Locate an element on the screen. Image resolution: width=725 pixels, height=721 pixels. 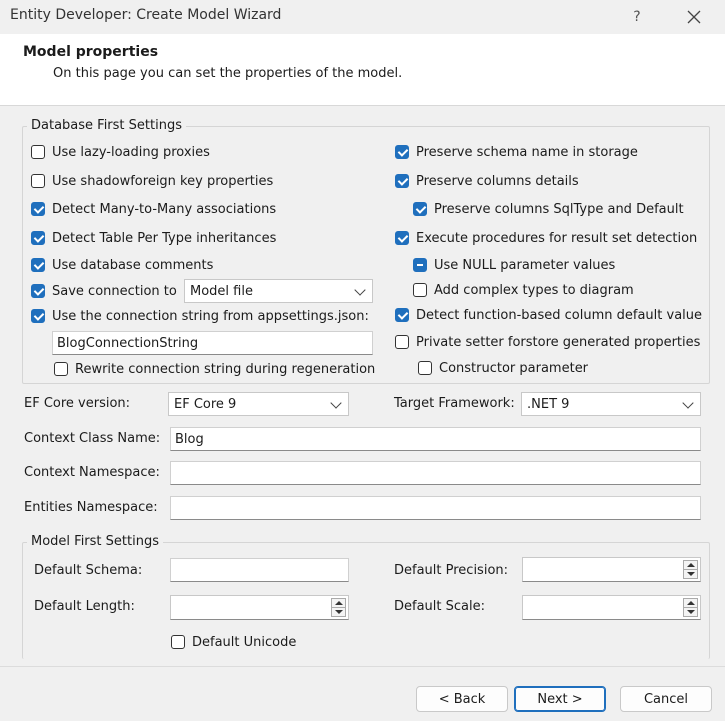
ef-core-label: EF Core version: is located at coordinates (77, 403).